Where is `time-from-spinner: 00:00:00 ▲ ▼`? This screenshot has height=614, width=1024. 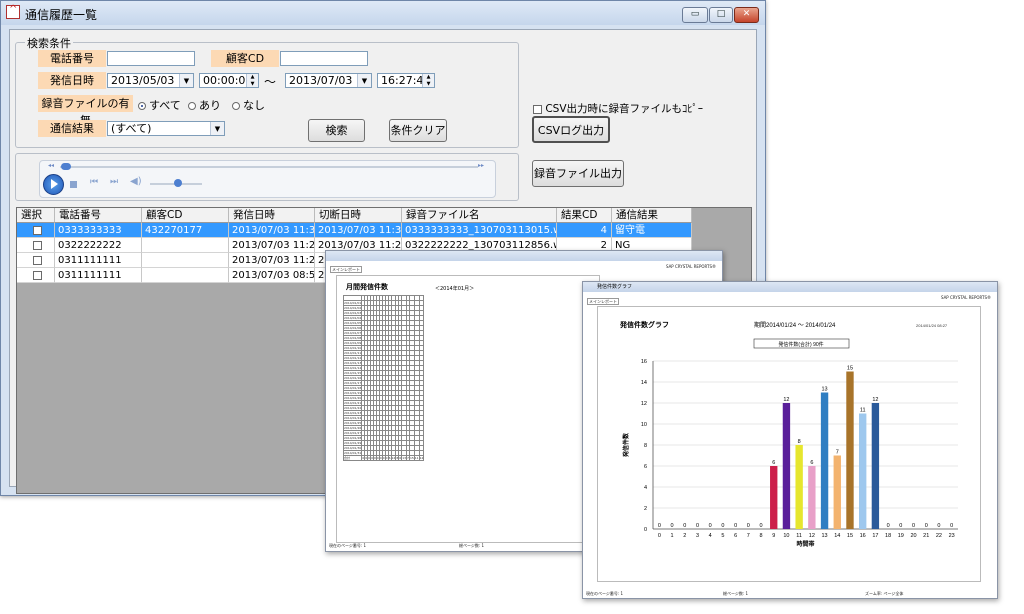
time-from-spinner: 00:00:00 ▲ ▼ is located at coordinates (229, 80).